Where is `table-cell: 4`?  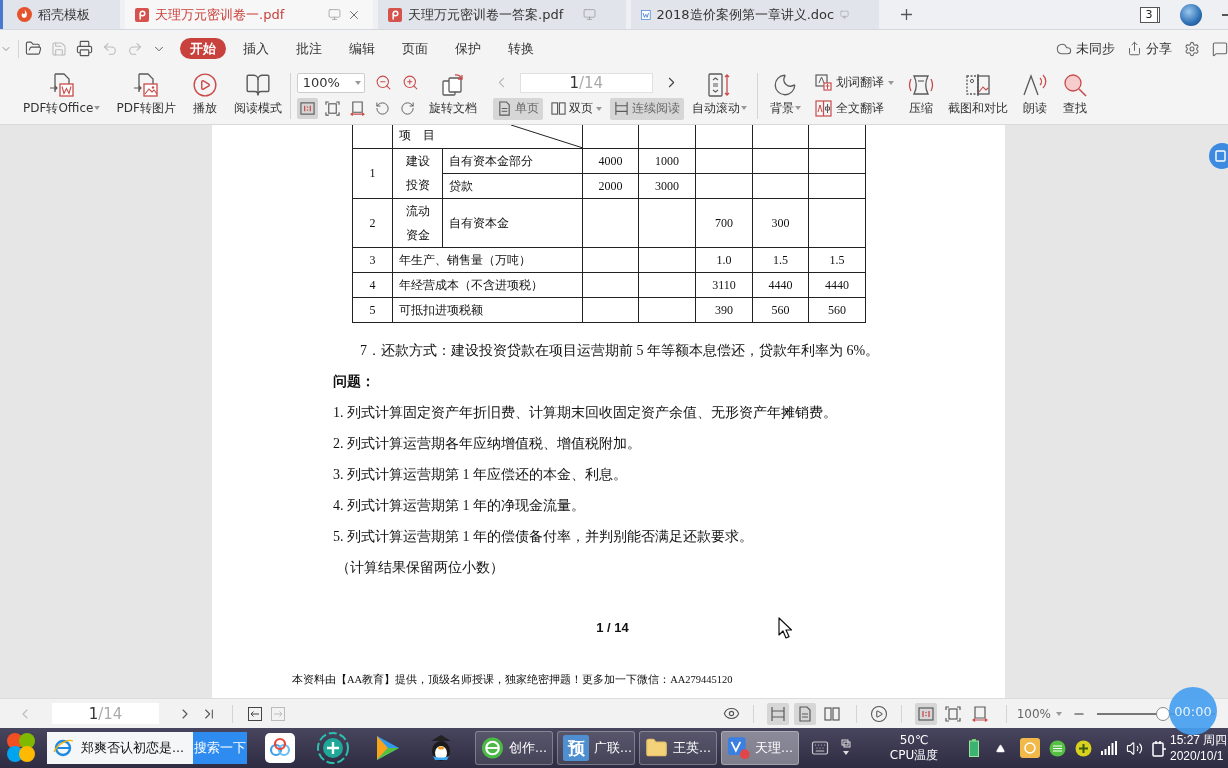
table-cell: 4 is located at coordinates (372, 284).